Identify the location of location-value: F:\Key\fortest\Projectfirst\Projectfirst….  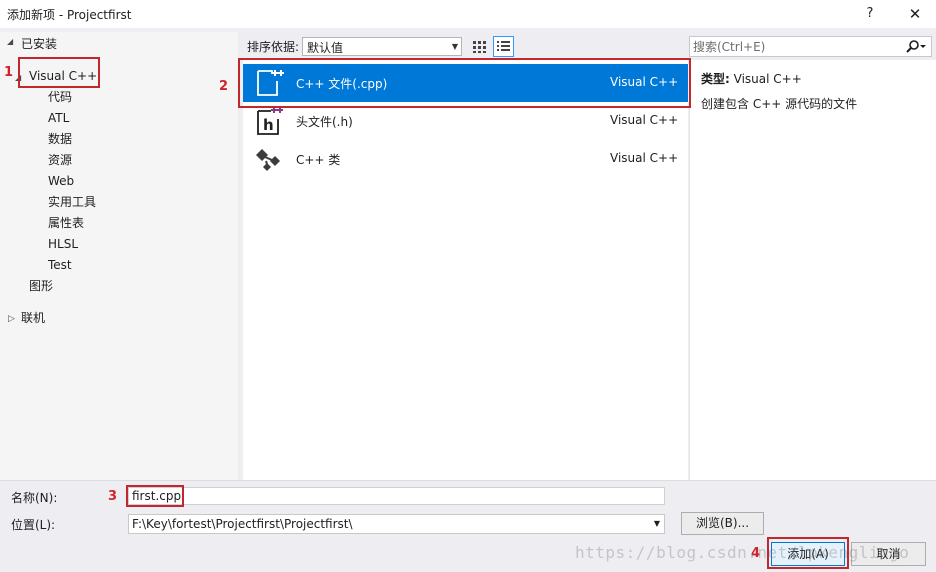
(242, 524).